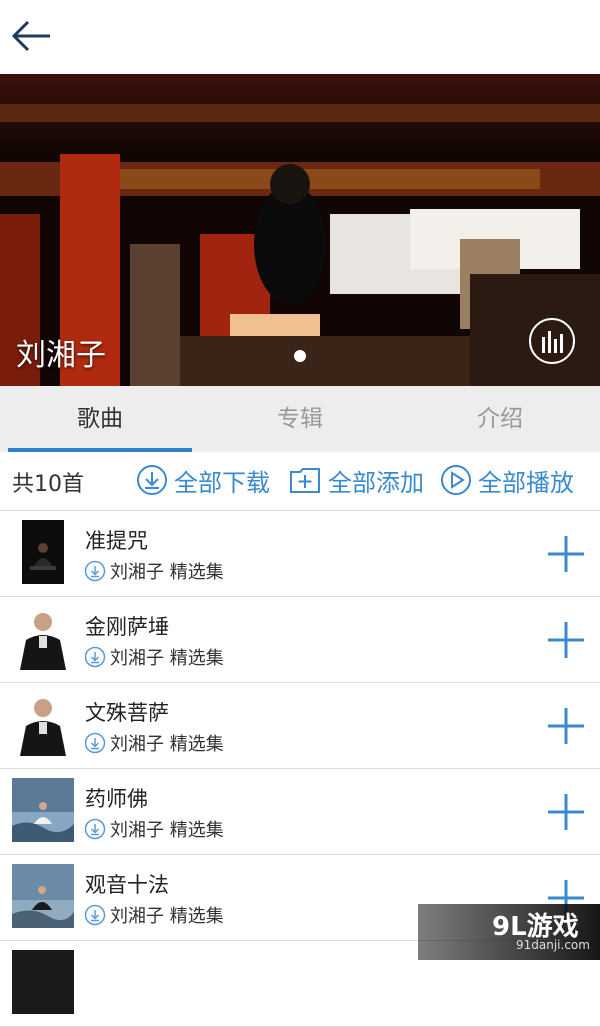 The image size is (600, 1027). I want to click on carousel-indicator, so click(300, 356).